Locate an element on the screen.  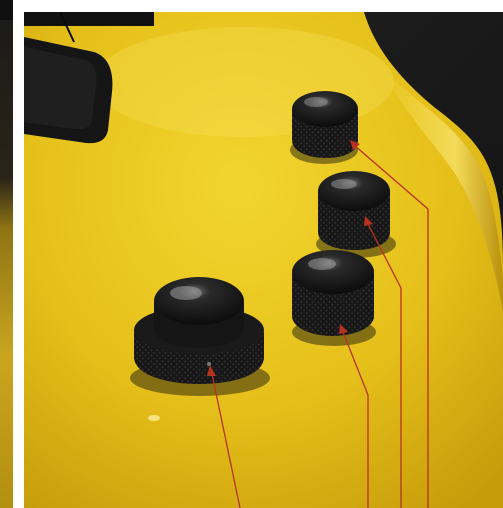
left-photo-strip is located at coordinates (6, 254).